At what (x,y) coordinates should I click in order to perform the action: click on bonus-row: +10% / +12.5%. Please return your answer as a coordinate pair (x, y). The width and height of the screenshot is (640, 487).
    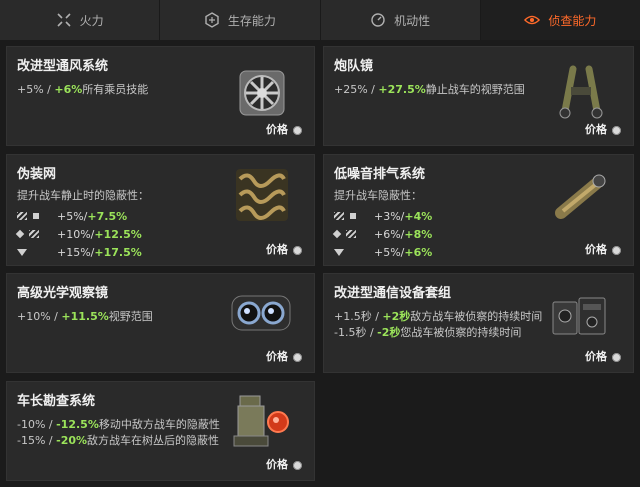
    Looking at the image, I should click on (78, 234).